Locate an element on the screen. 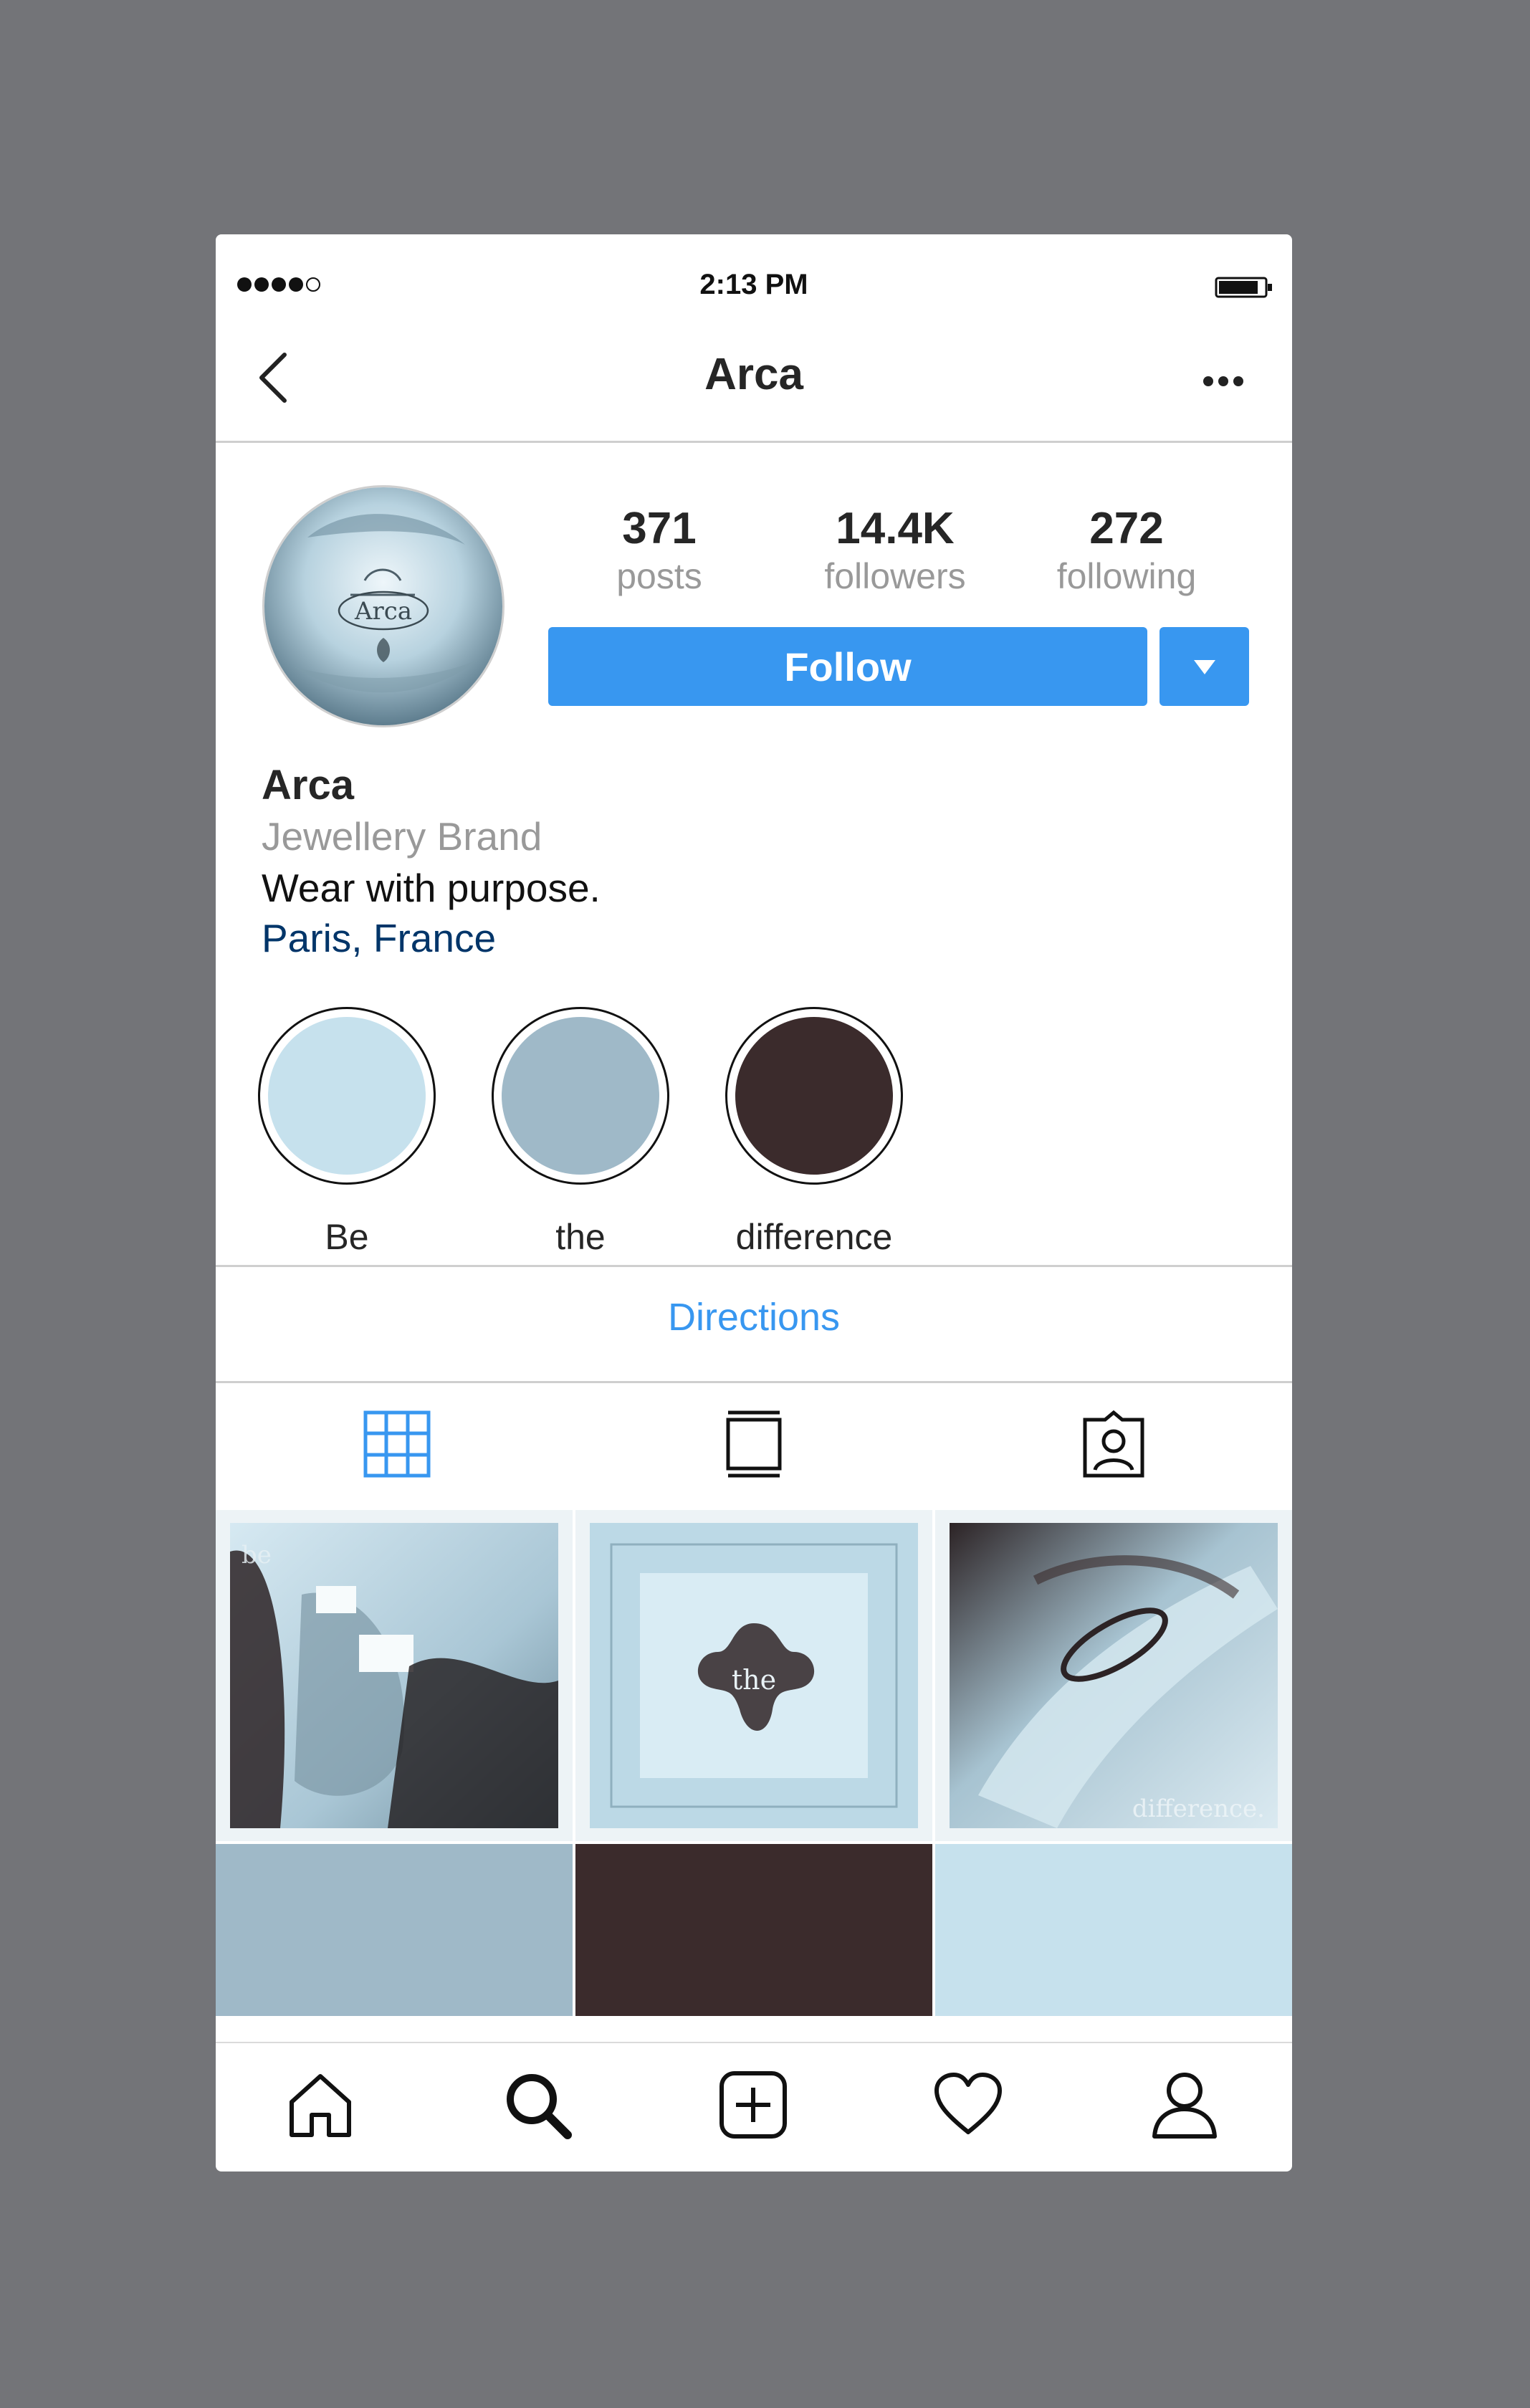 The height and width of the screenshot is (2408, 1530). directions-divider is located at coordinates (754, 1382).